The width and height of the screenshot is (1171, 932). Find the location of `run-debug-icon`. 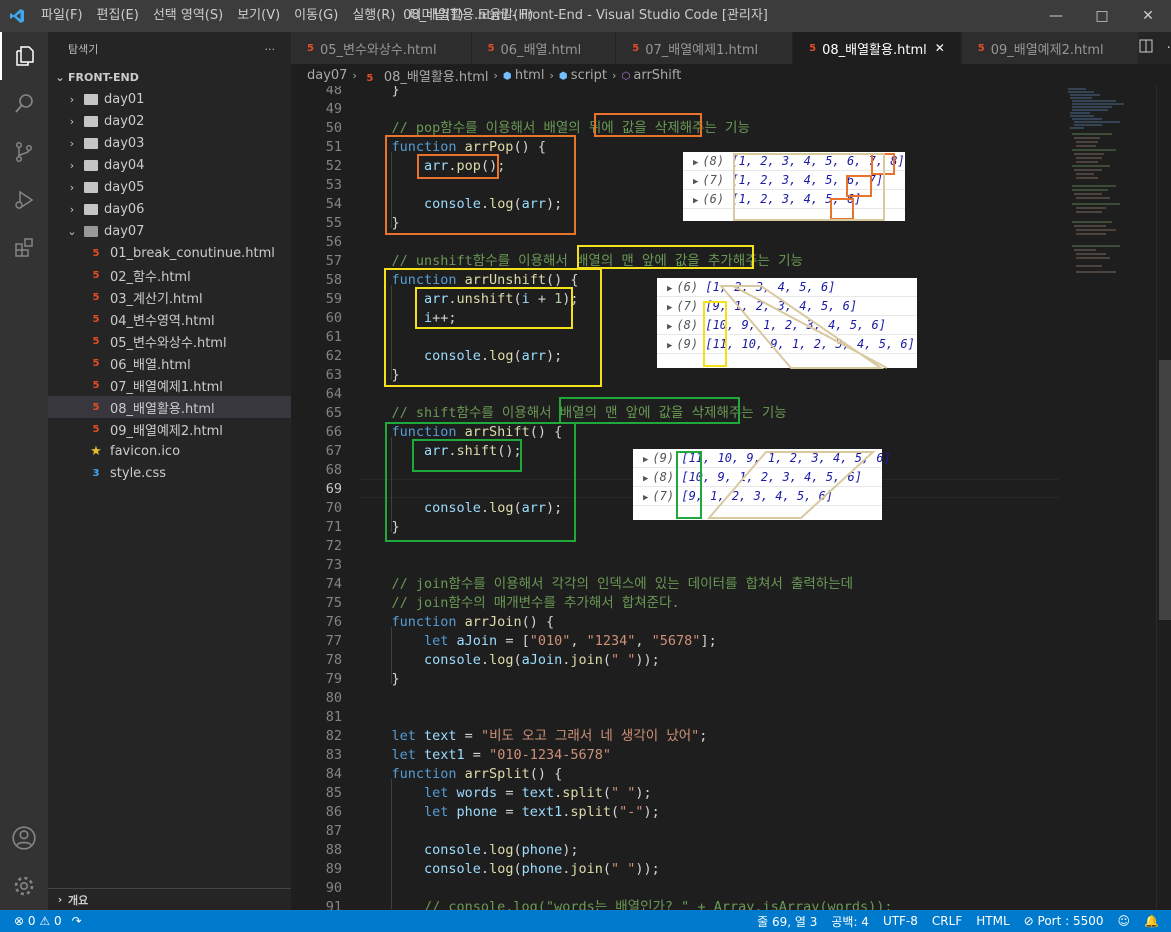

run-debug-icon is located at coordinates (24, 200).